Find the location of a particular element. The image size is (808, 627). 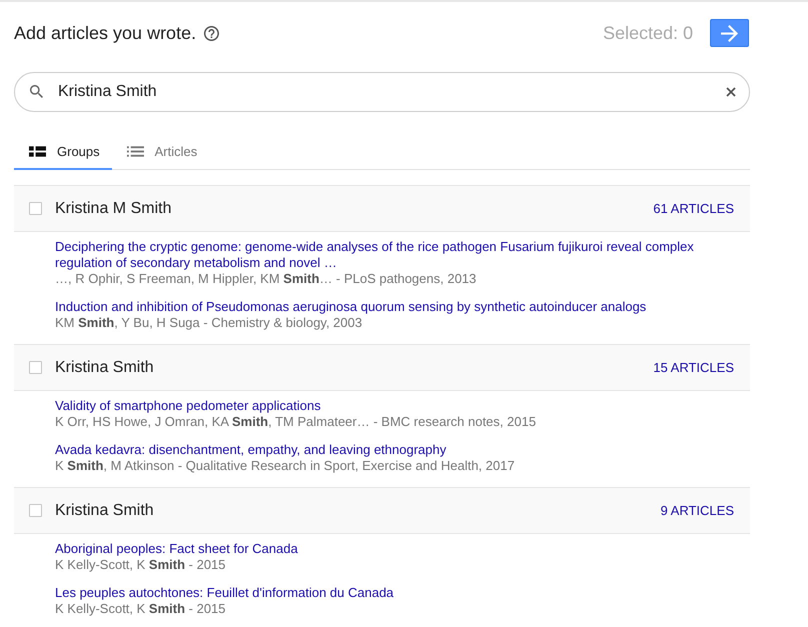

article-authors: KM Smith, Y Bu, H Suga - Chemistry & biology, 2003 is located at coordinates (209, 323).